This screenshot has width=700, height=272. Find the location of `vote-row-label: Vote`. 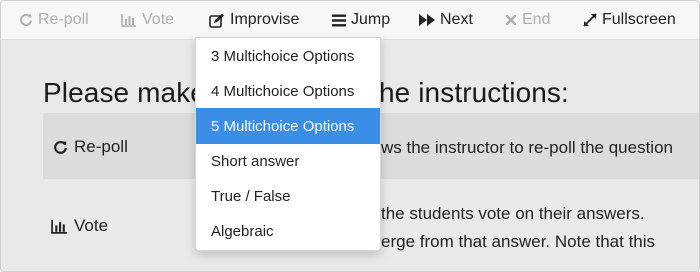

vote-row-label: Vote is located at coordinates (79, 226).